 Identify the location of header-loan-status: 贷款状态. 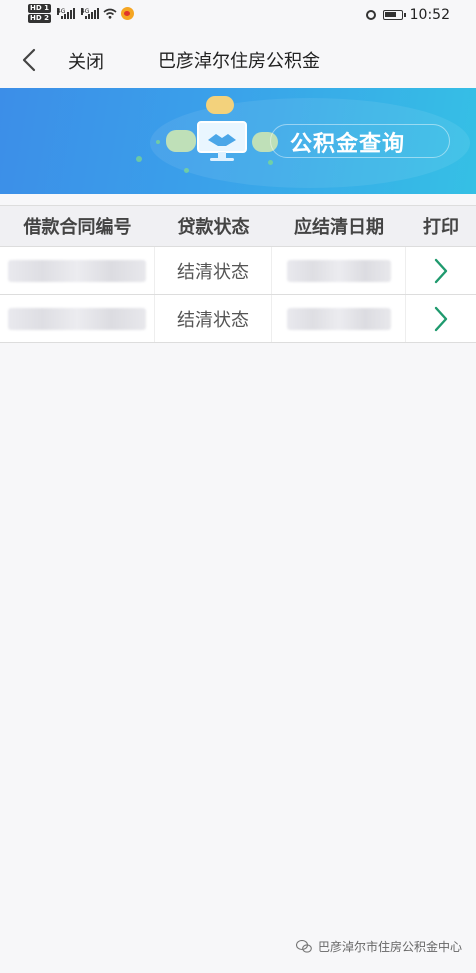
(213, 227).